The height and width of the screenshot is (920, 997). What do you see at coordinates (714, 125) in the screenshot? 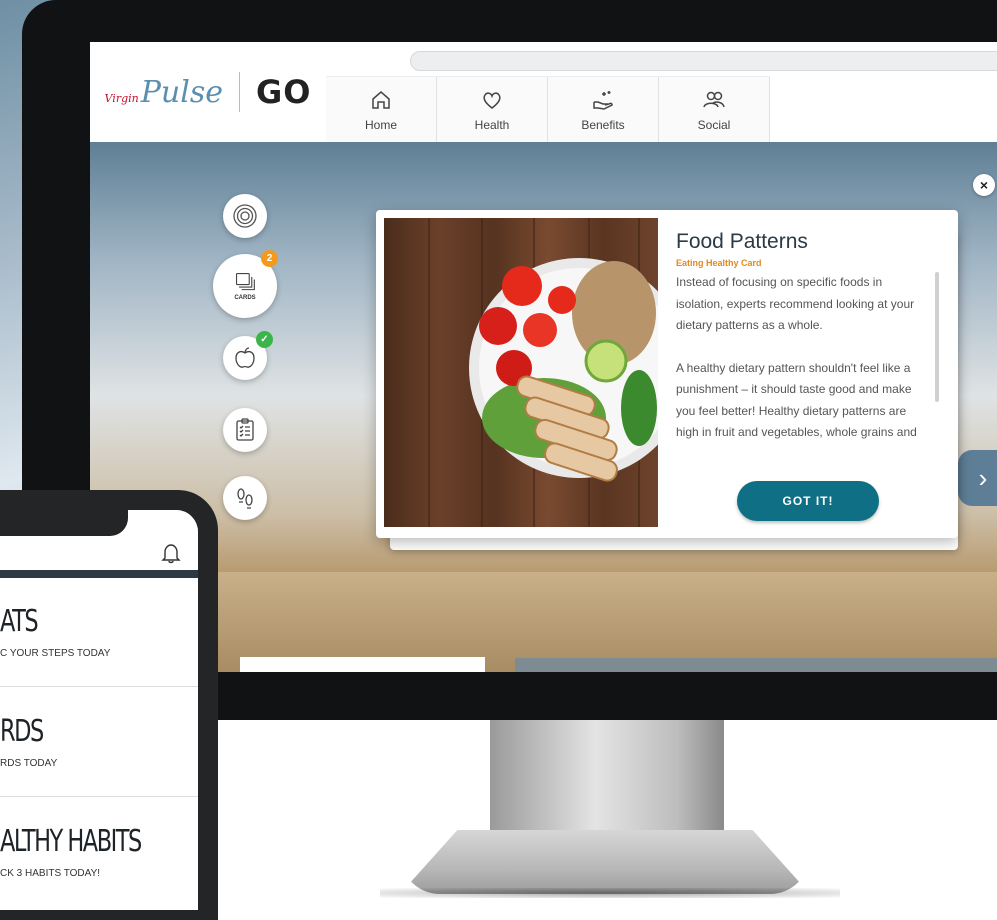
I see `nav-social-label: Social` at bounding box center [714, 125].